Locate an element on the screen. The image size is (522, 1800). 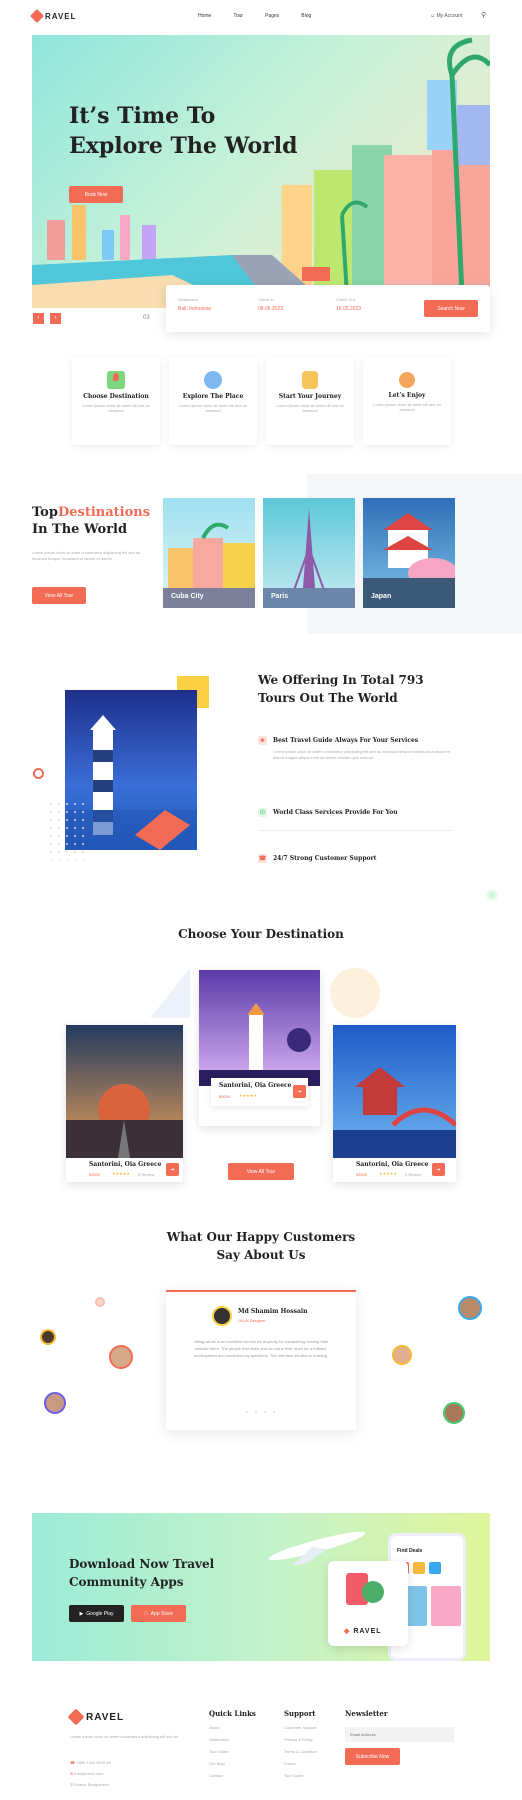
slider-prev-button: ‹ is located at coordinates (38, 318).